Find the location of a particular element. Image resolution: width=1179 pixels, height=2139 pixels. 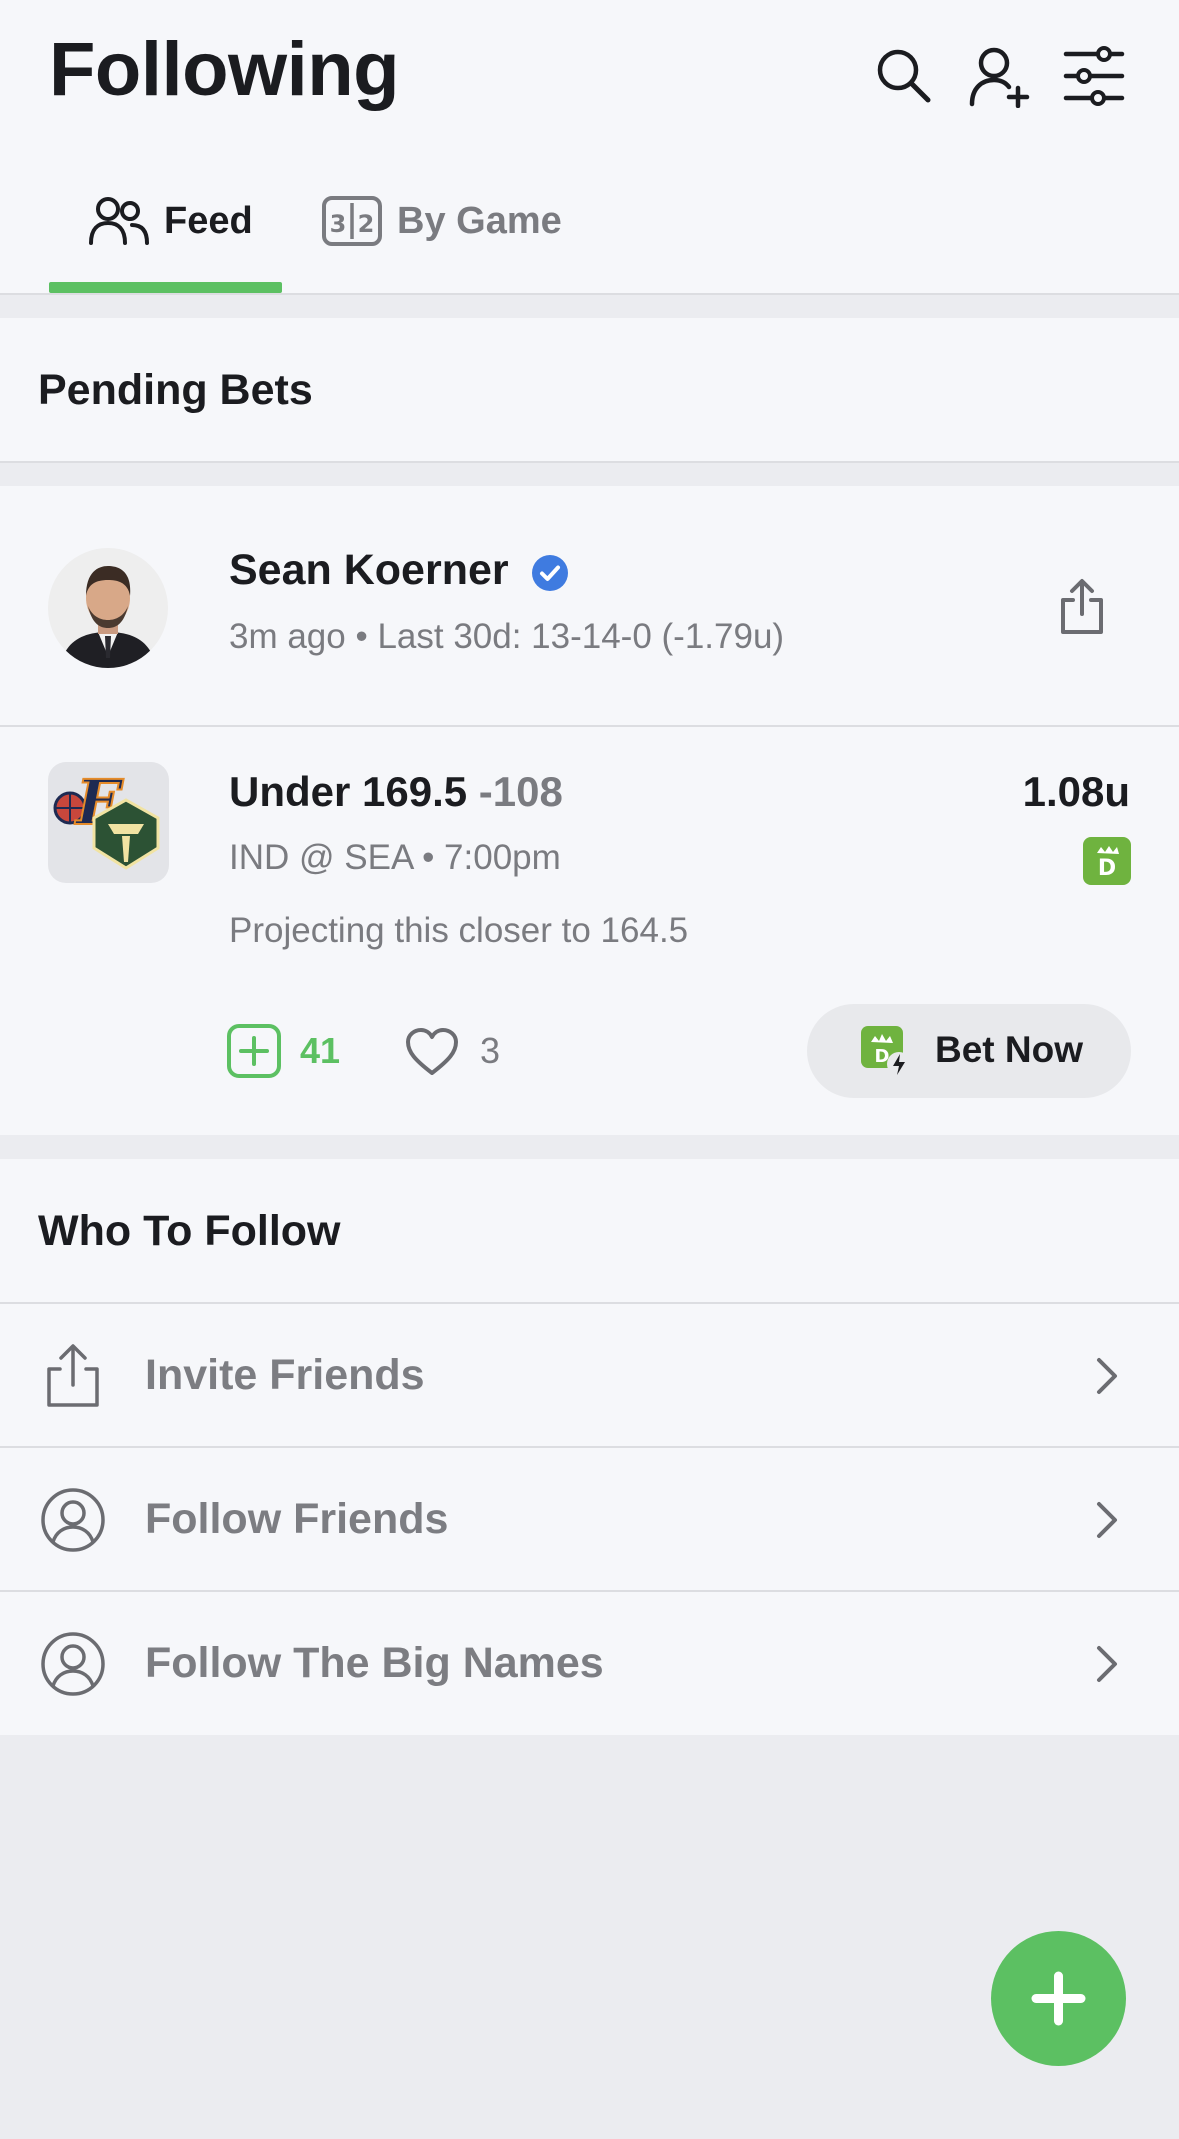

avatar-photo is located at coordinates (108, 608).